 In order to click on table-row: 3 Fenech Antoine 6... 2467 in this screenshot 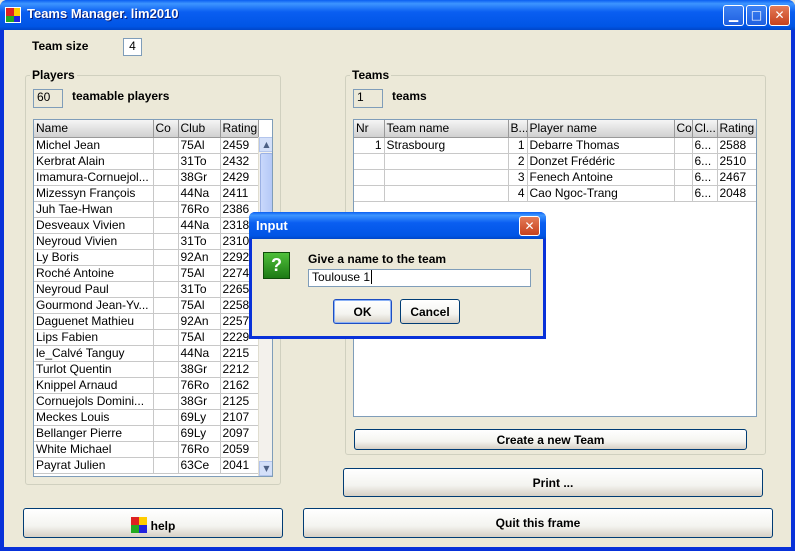, I will do `click(555, 177)`.